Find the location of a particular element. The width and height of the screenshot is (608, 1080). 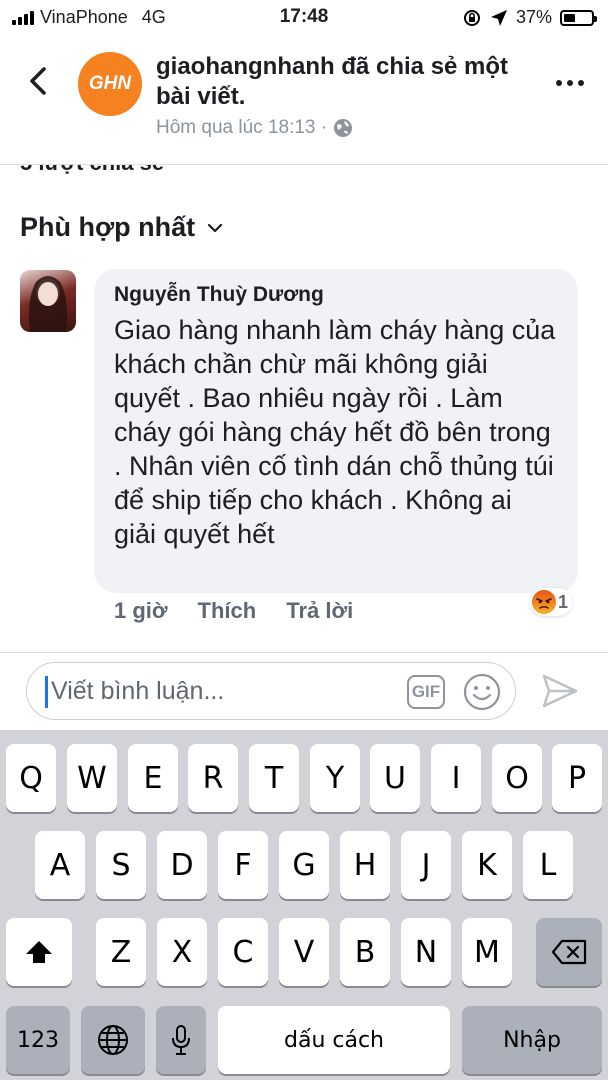

globe-keyboard-icon is located at coordinates (113, 1040).